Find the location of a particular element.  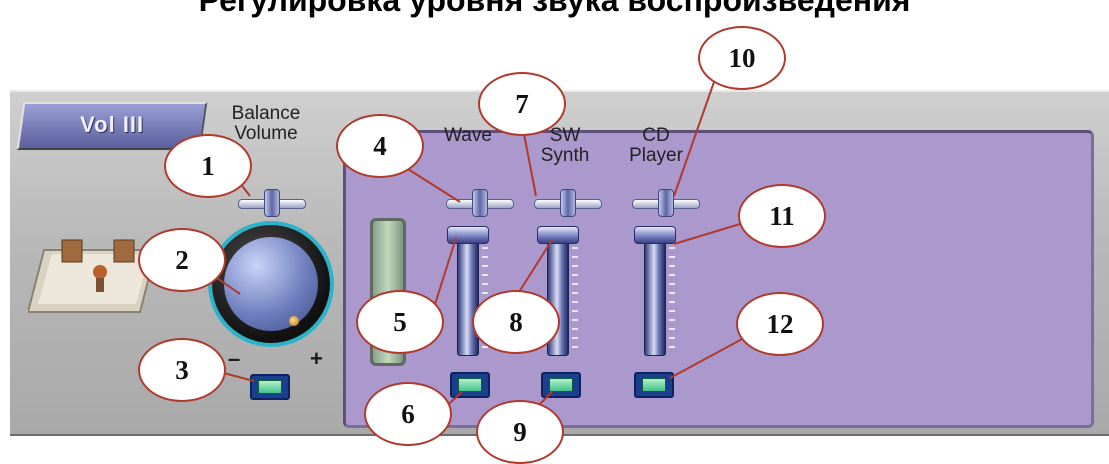

callout-9: 9 is located at coordinates (520, 432).